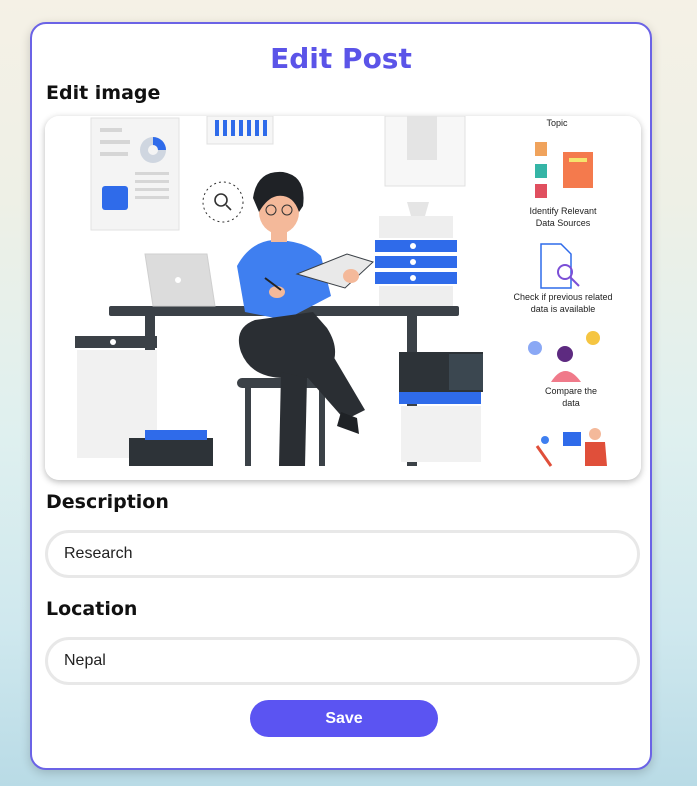  Describe the element at coordinates (103, 93) in the screenshot. I see `edit-image-label: Edit image` at that location.